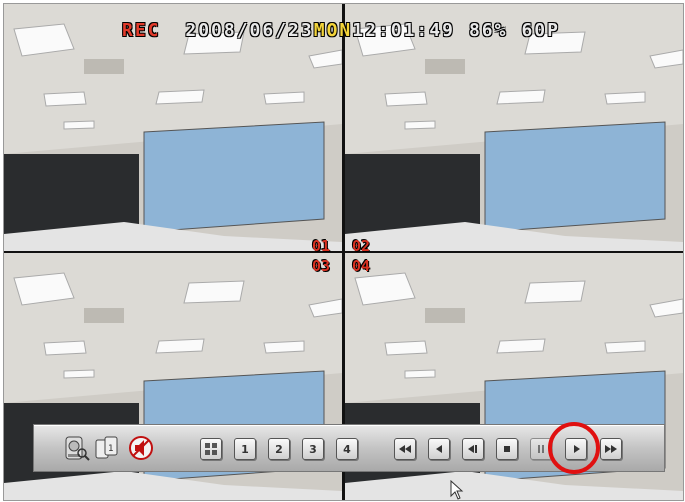 This screenshot has height=502, width=685. I want to click on play-button-highlight-circle, so click(574, 448).